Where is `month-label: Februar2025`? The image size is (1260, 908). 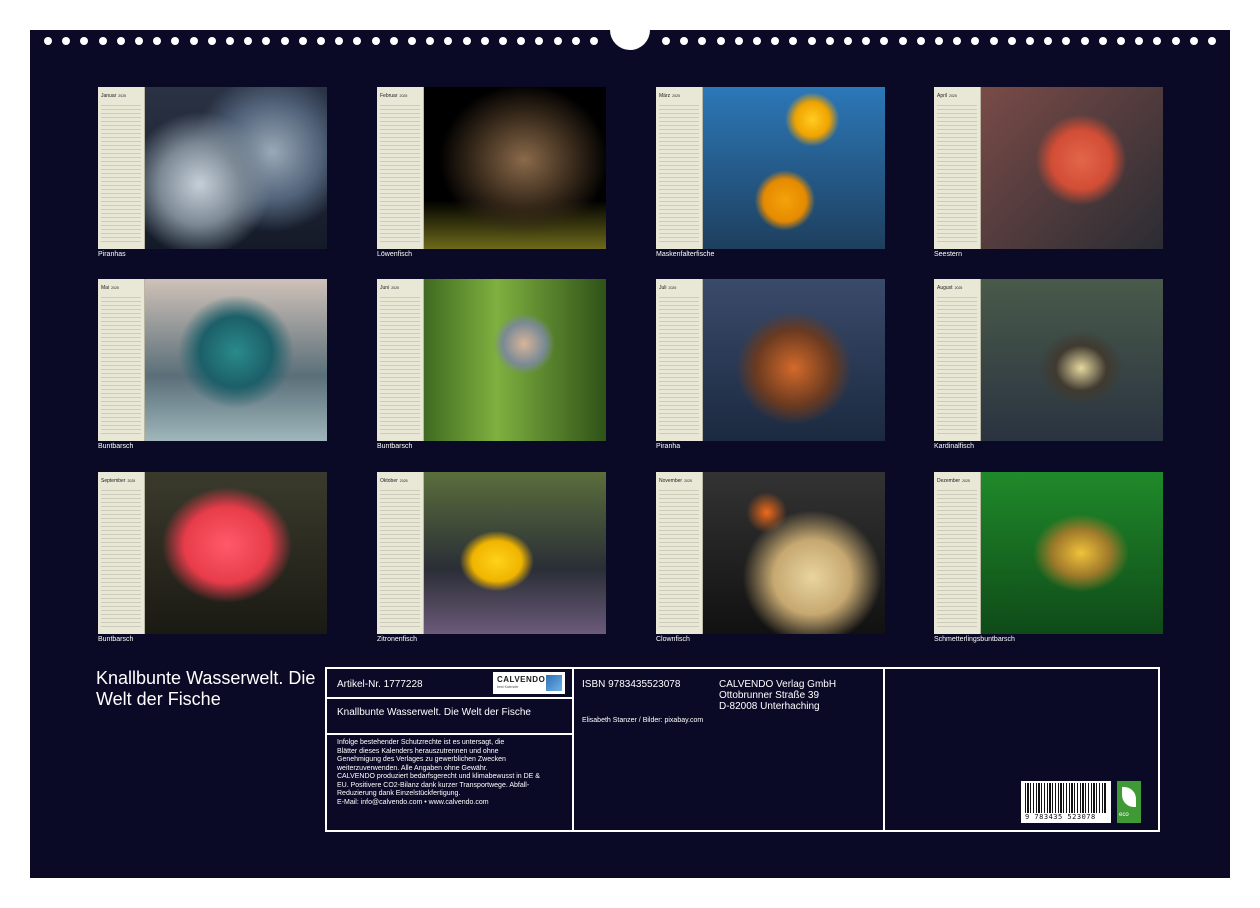 month-label: Februar2025 is located at coordinates (393, 96).